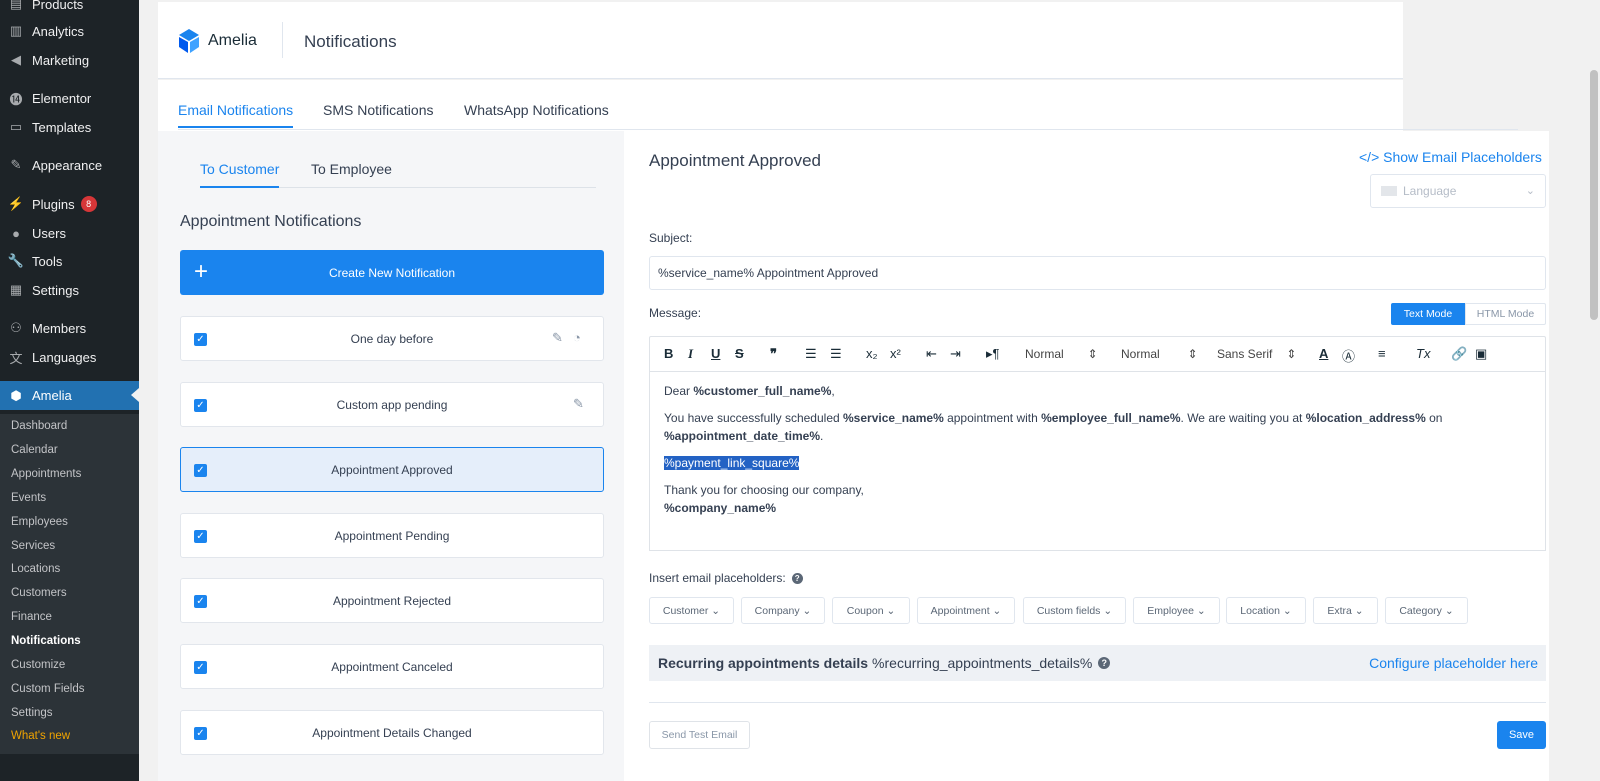 This screenshot has height=781, width=1600. Describe the element at coordinates (1426, 610) in the screenshot. I see `placeholder-dropdown-category: Category ⌄` at that location.